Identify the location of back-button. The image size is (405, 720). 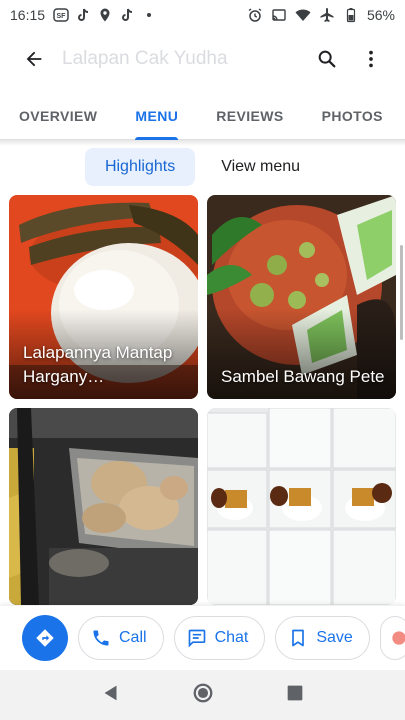
(34, 59).